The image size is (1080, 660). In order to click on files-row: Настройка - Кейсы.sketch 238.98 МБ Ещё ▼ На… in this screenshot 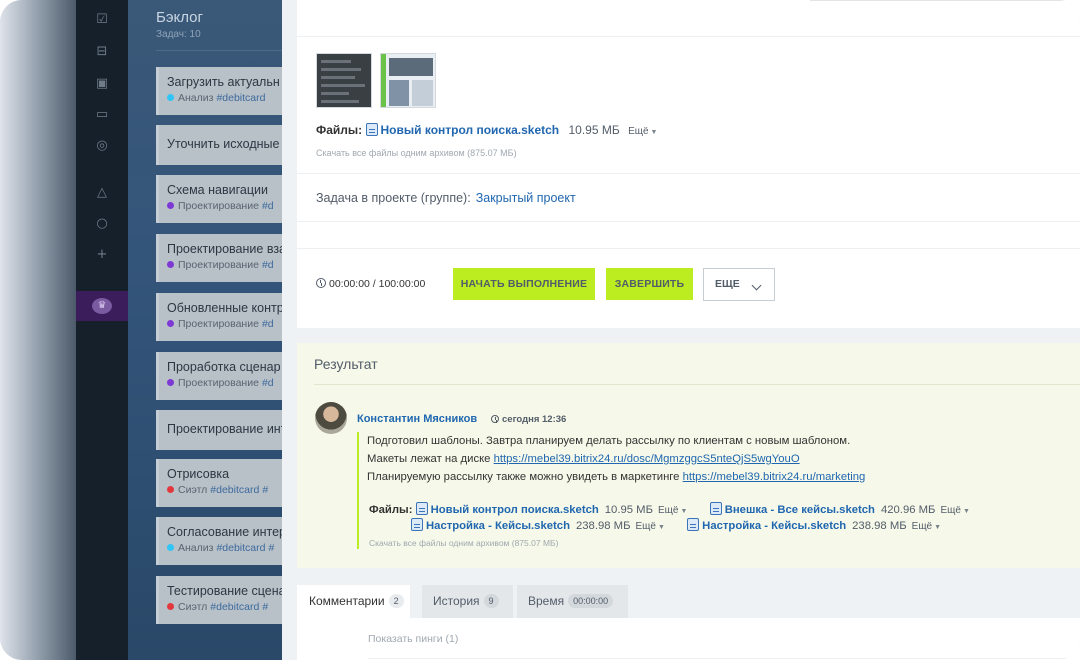, I will do `click(690, 525)`.